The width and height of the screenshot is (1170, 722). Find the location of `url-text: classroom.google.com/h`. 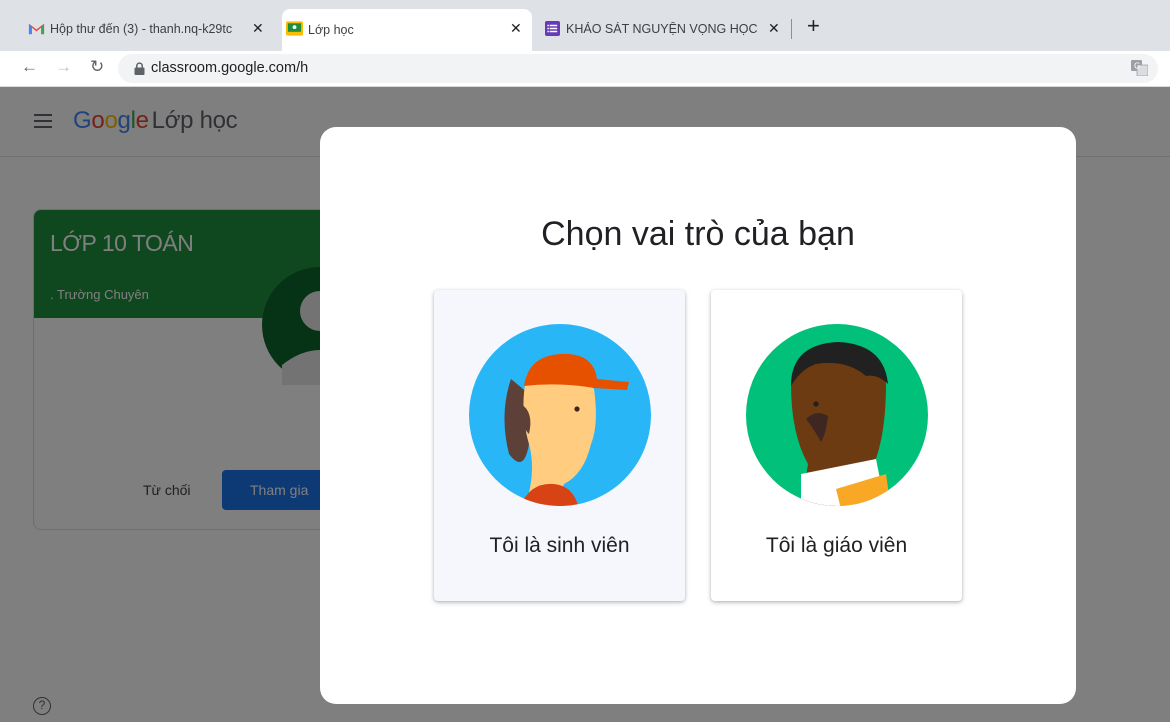

url-text: classroom.google.com/h is located at coordinates (230, 68).